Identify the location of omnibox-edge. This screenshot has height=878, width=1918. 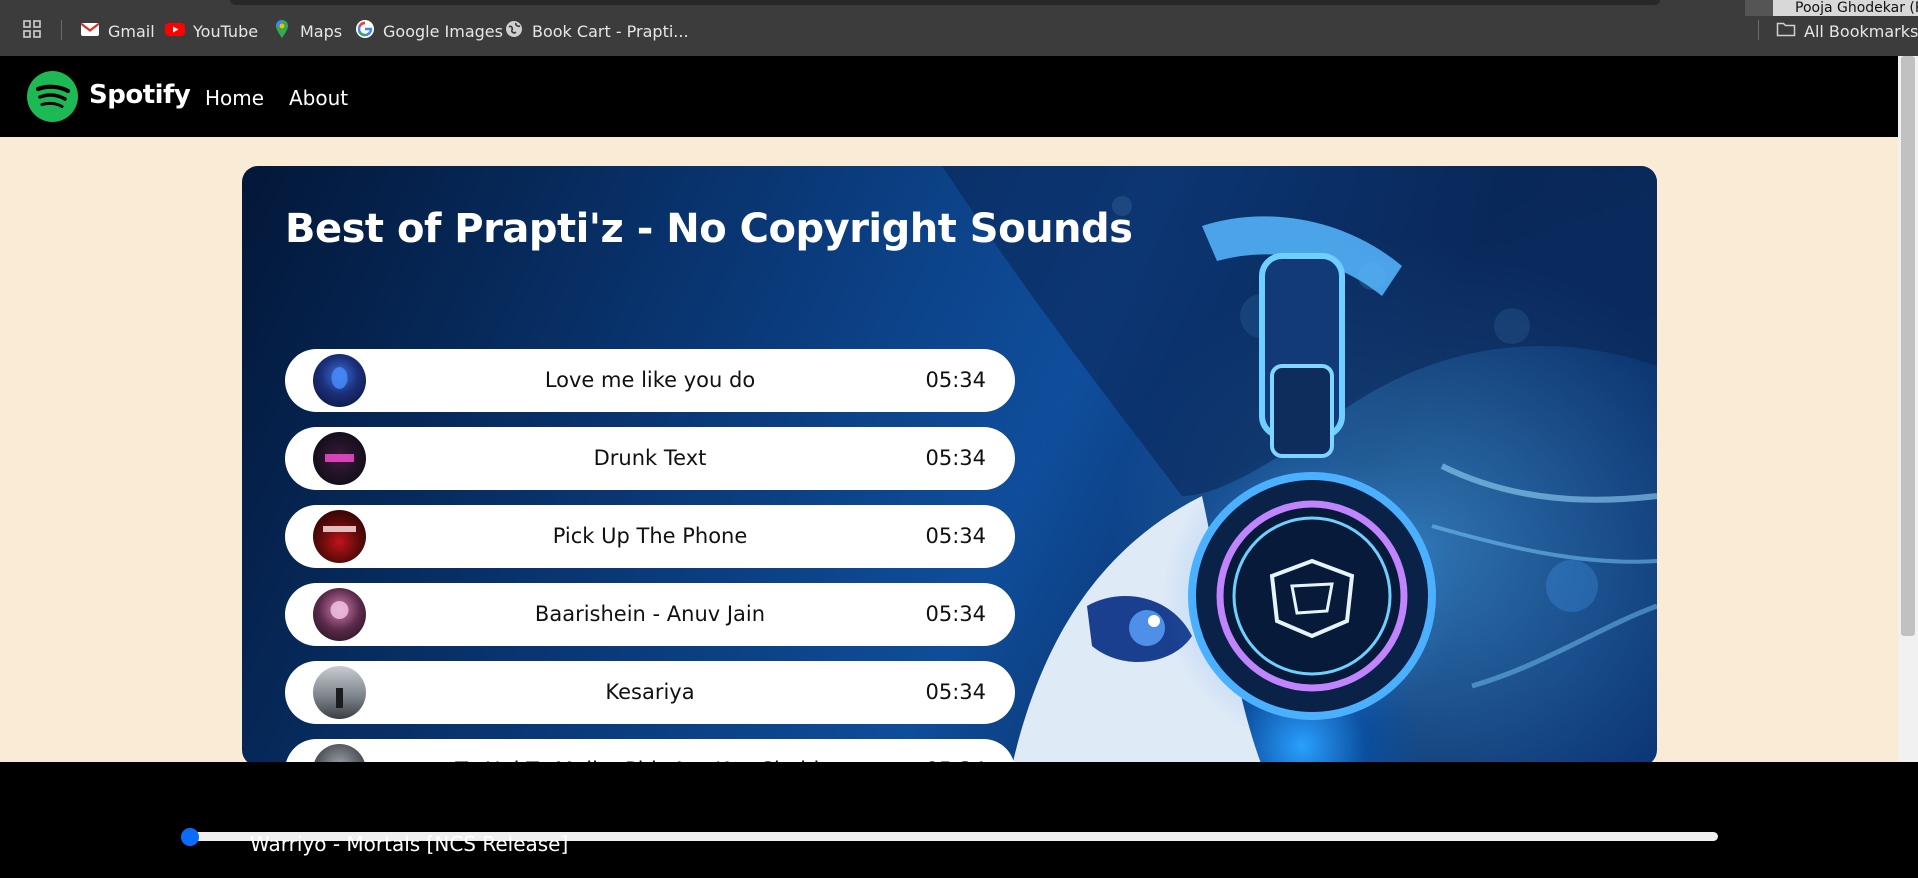
(945, 2).